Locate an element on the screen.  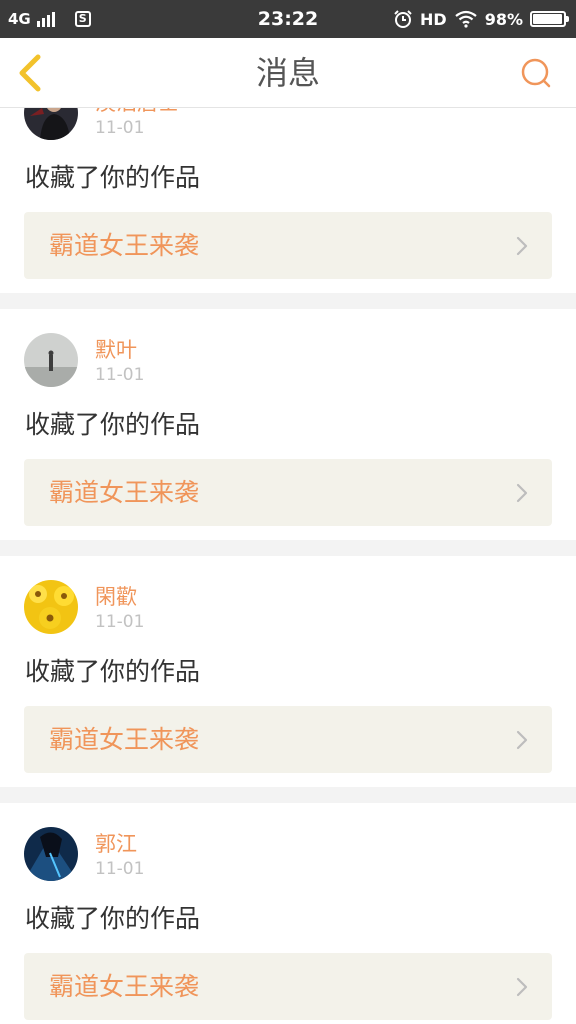
battery-icon is located at coordinates (549, 19).